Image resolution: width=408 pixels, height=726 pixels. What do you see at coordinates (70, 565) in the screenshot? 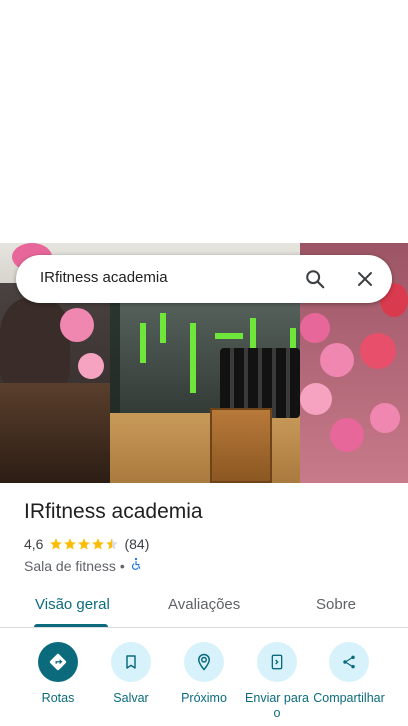
I see `place-category: Sala de fitness` at bounding box center [70, 565].